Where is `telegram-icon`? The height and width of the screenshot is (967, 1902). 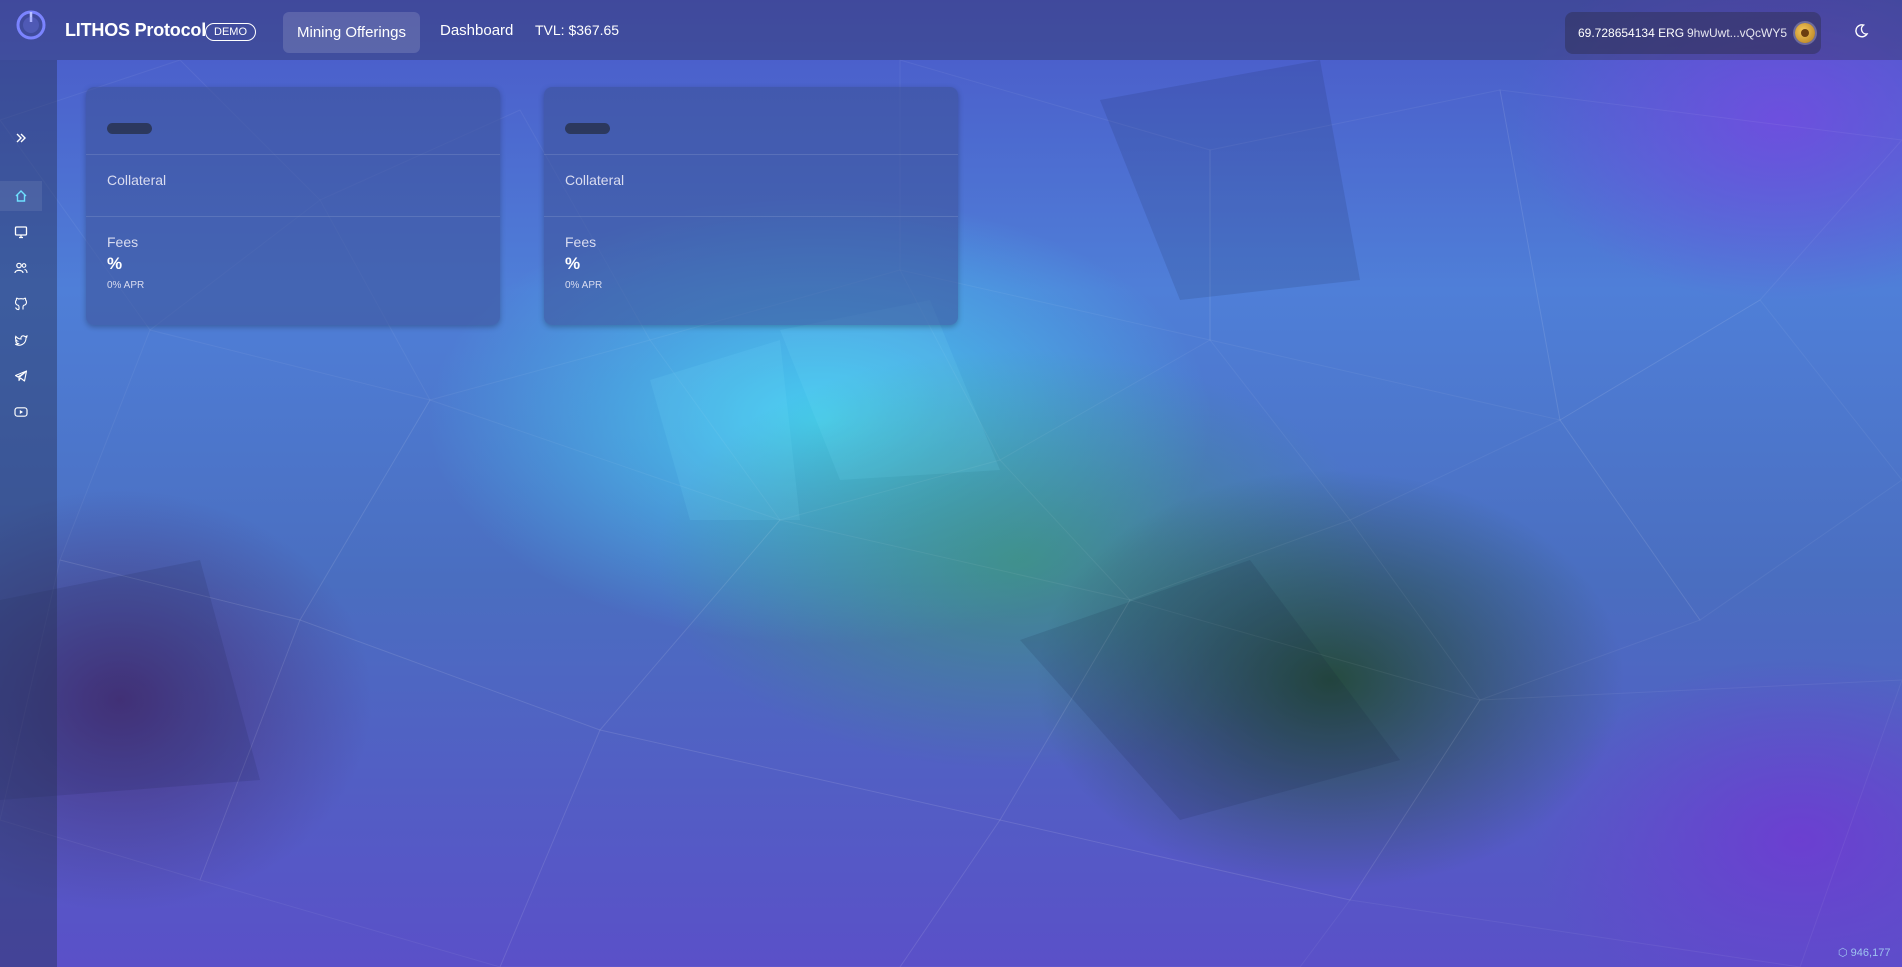
telegram-icon is located at coordinates (21, 376).